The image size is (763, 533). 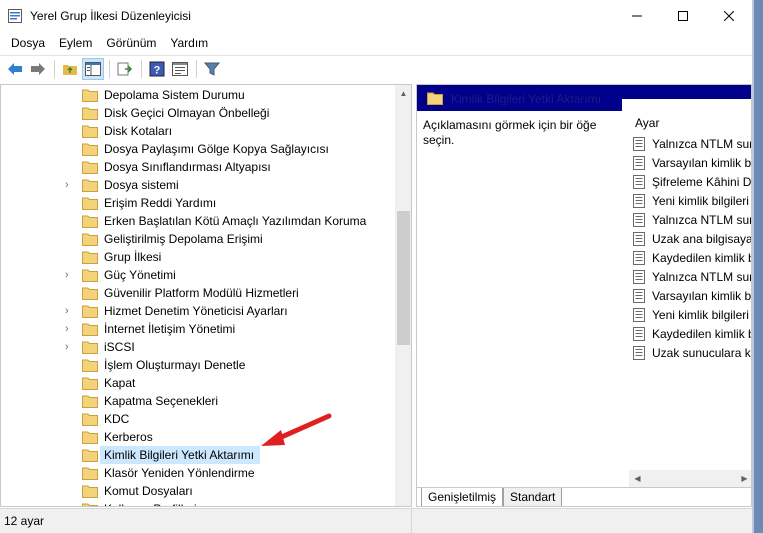 What do you see at coordinates (702, 239) in the screenshot?
I see `setting-label: Uzak ana bilgisayar` at bounding box center [702, 239].